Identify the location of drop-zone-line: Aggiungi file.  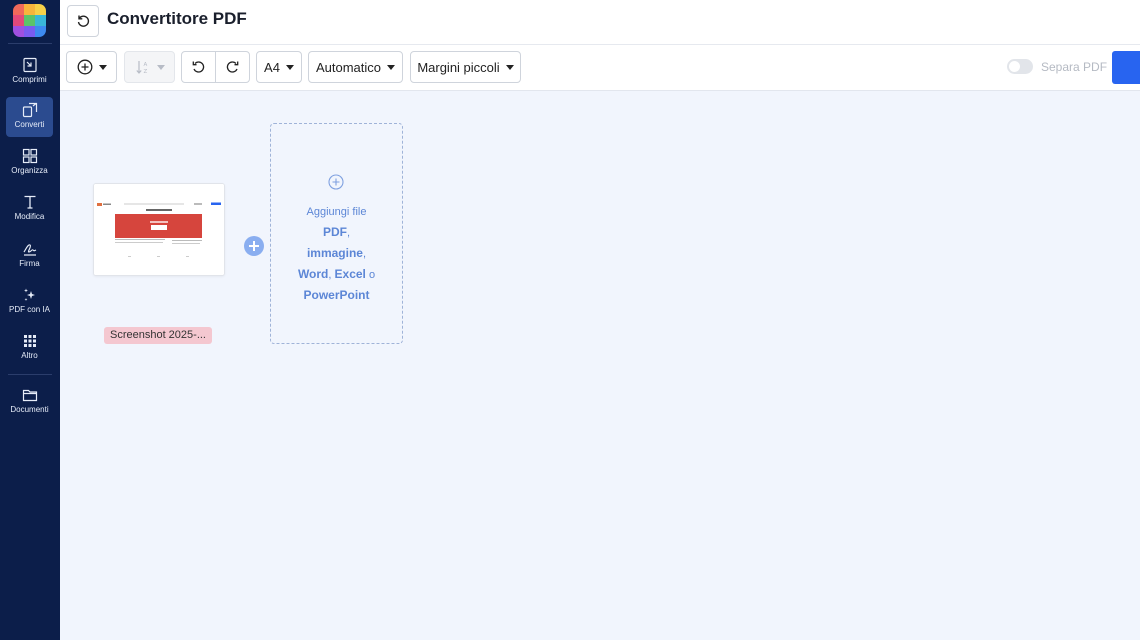
(336, 212).